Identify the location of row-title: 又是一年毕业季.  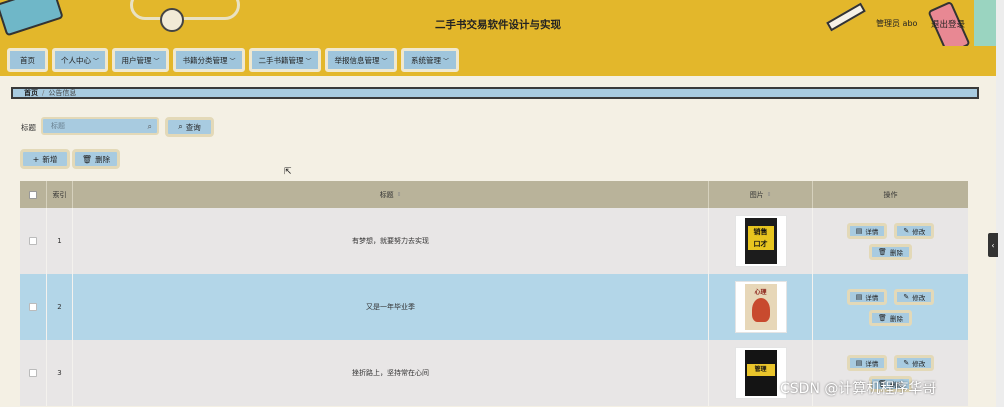
(391, 307).